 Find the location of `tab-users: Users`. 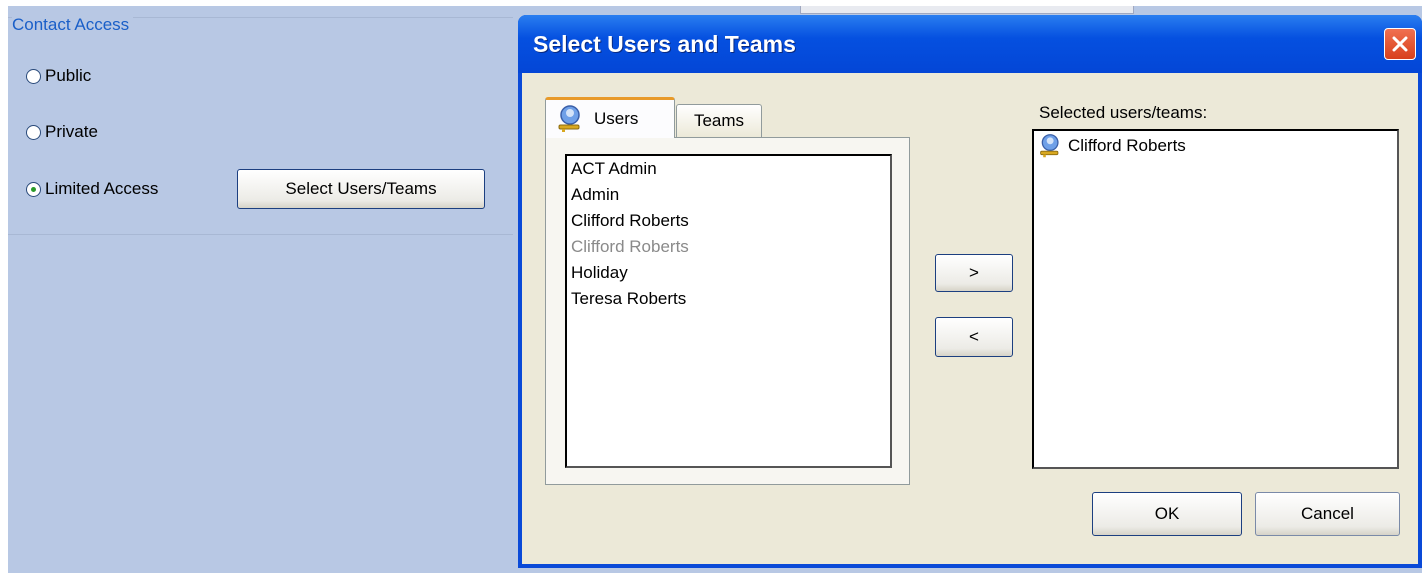

tab-users: Users is located at coordinates (610, 117).